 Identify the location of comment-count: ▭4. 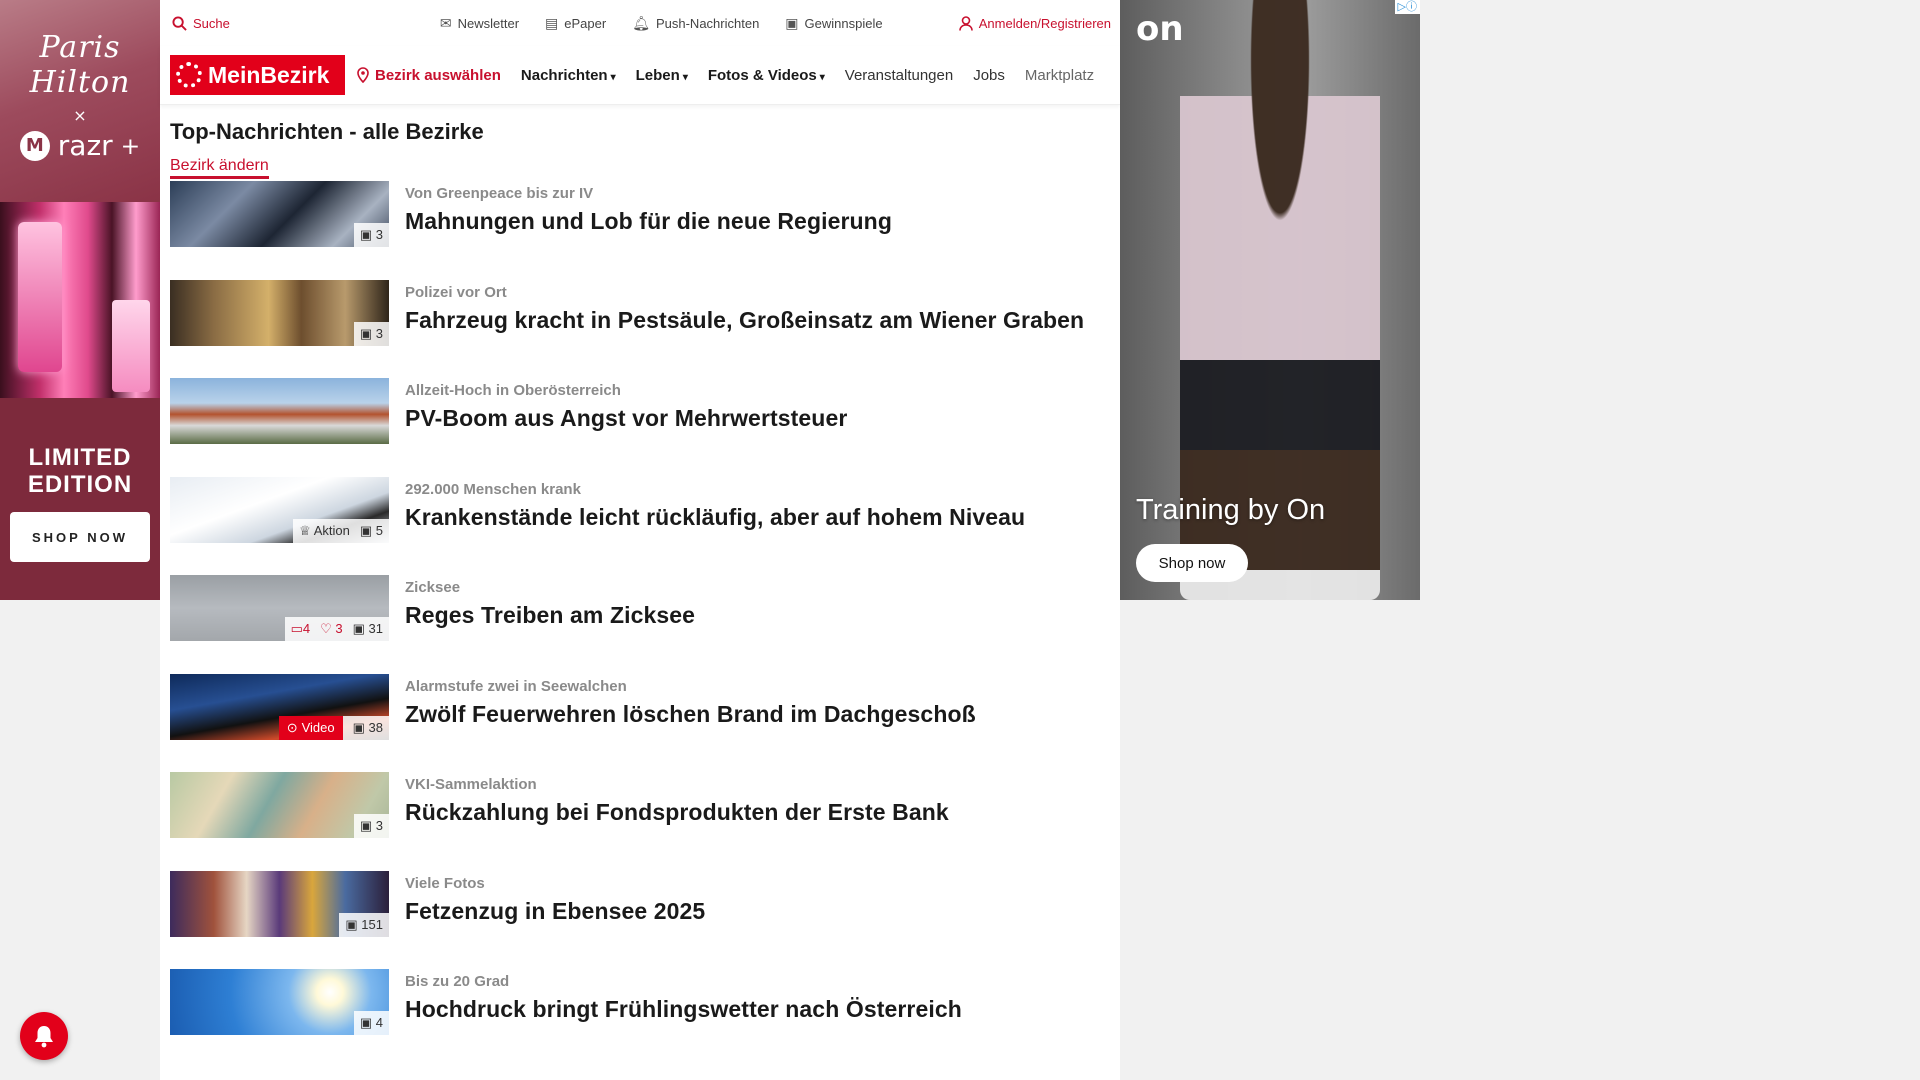
(301, 629).